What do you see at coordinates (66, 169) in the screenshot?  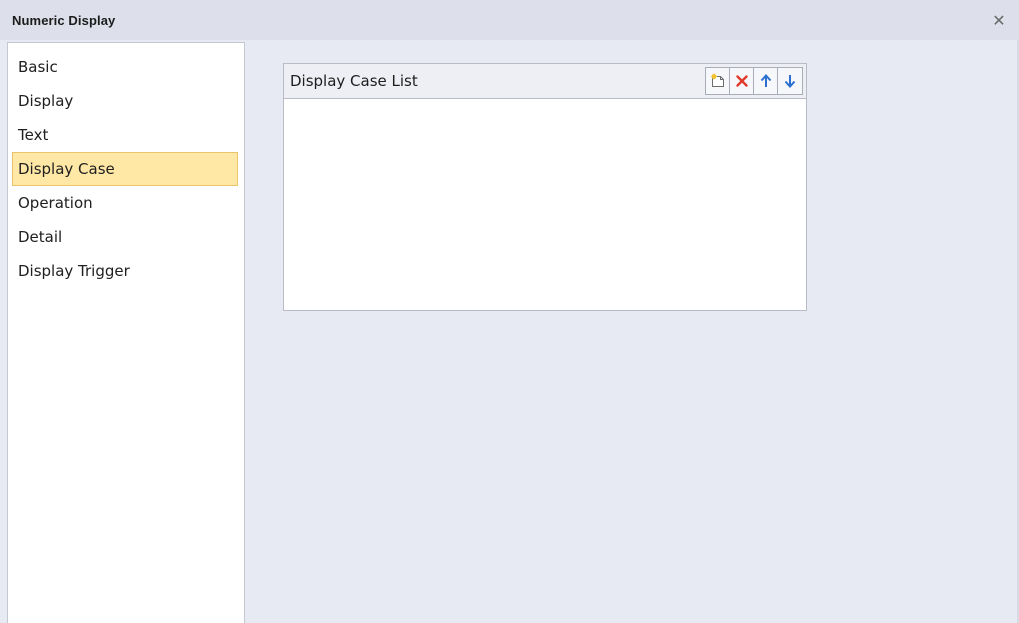 I see `sidebar-item-label: Display Case` at bounding box center [66, 169].